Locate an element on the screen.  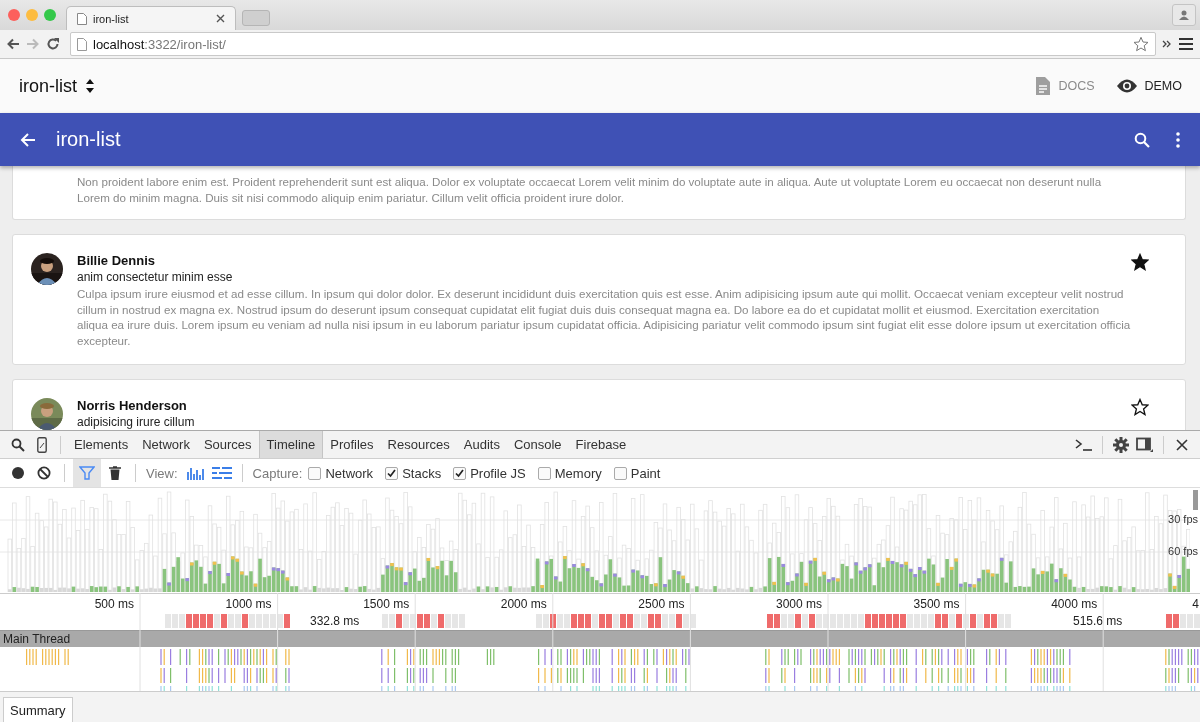
person-subtitle: adipisicing irure cillum is located at coordinates (136, 422).